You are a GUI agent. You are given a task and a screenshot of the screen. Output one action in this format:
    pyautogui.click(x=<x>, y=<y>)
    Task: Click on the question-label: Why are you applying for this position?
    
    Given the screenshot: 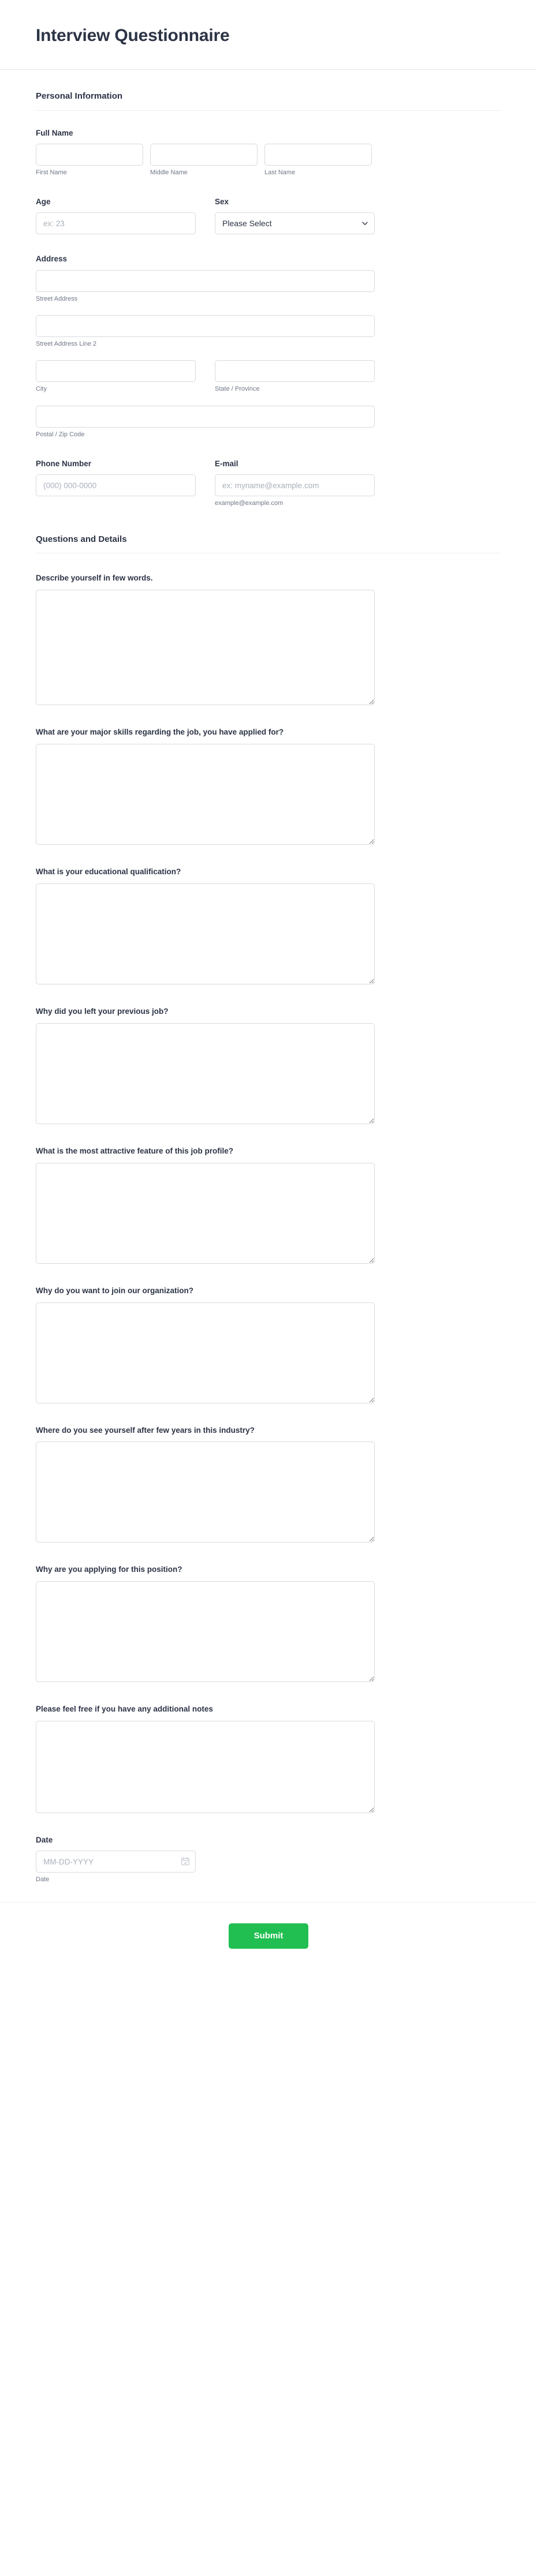 What is the action you would take?
    pyautogui.click(x=109, y=1569)
    